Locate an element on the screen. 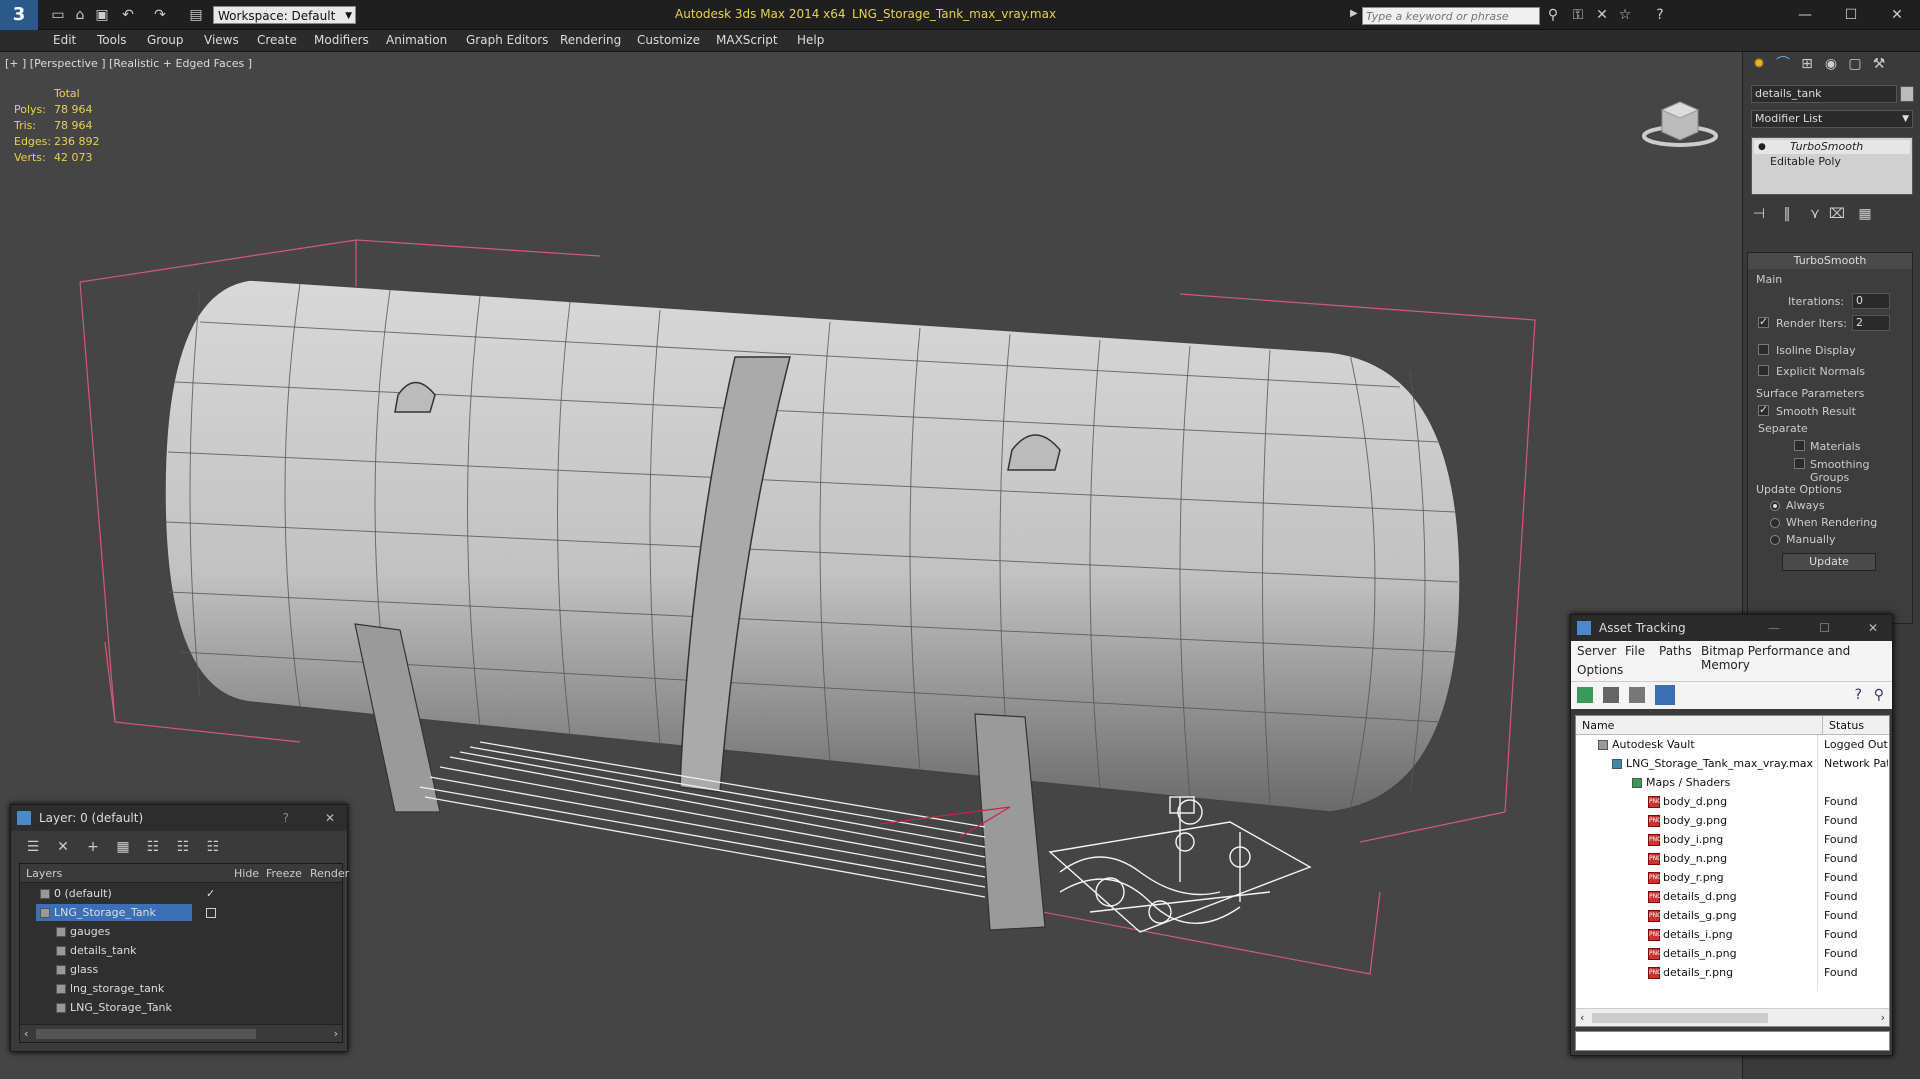 This screenshot has height=1079, width=1920. asset-row: PNGdetails_d.png Found is located at coordinates (1732, 896).